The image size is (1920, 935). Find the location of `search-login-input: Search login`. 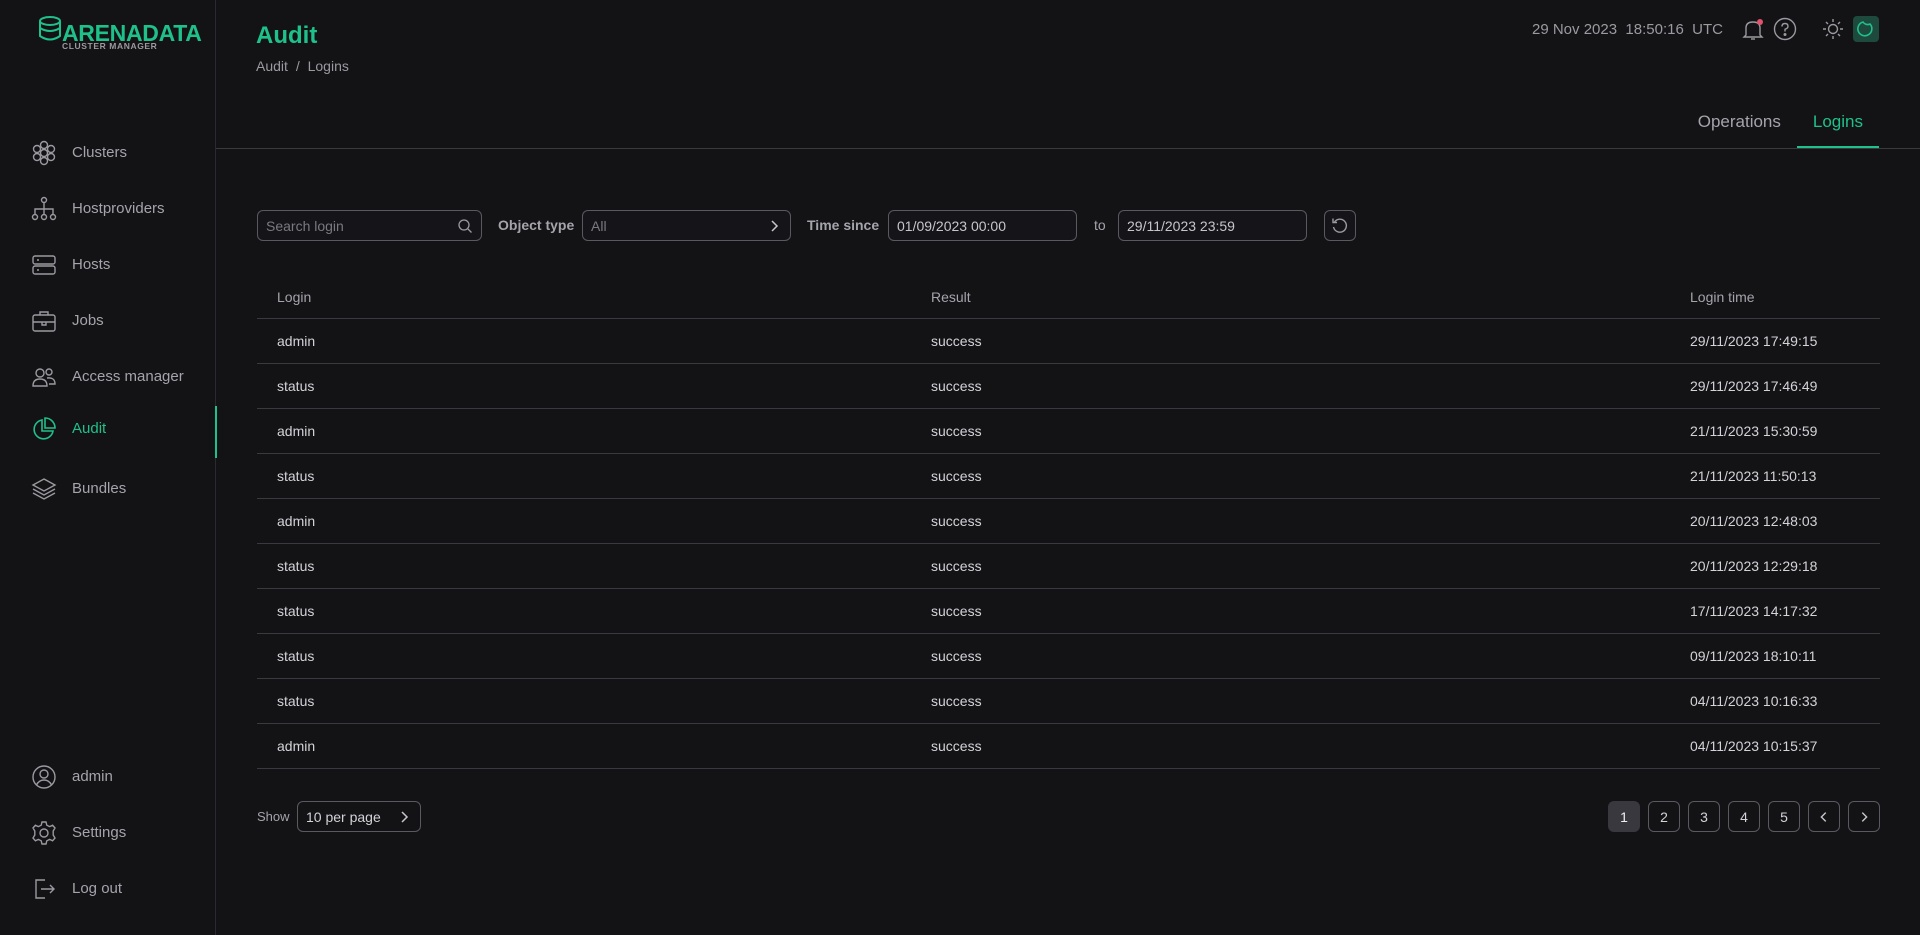

search-login-input: Search login is located at coordinates (369, 225).